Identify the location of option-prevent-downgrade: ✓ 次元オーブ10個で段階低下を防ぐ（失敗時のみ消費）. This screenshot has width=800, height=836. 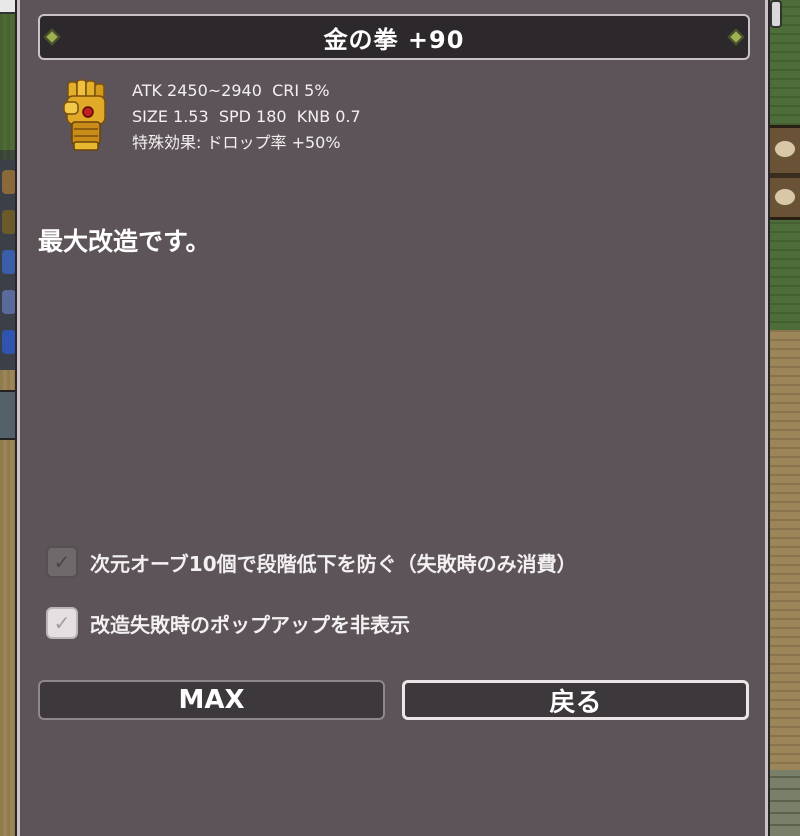
(311, 562).